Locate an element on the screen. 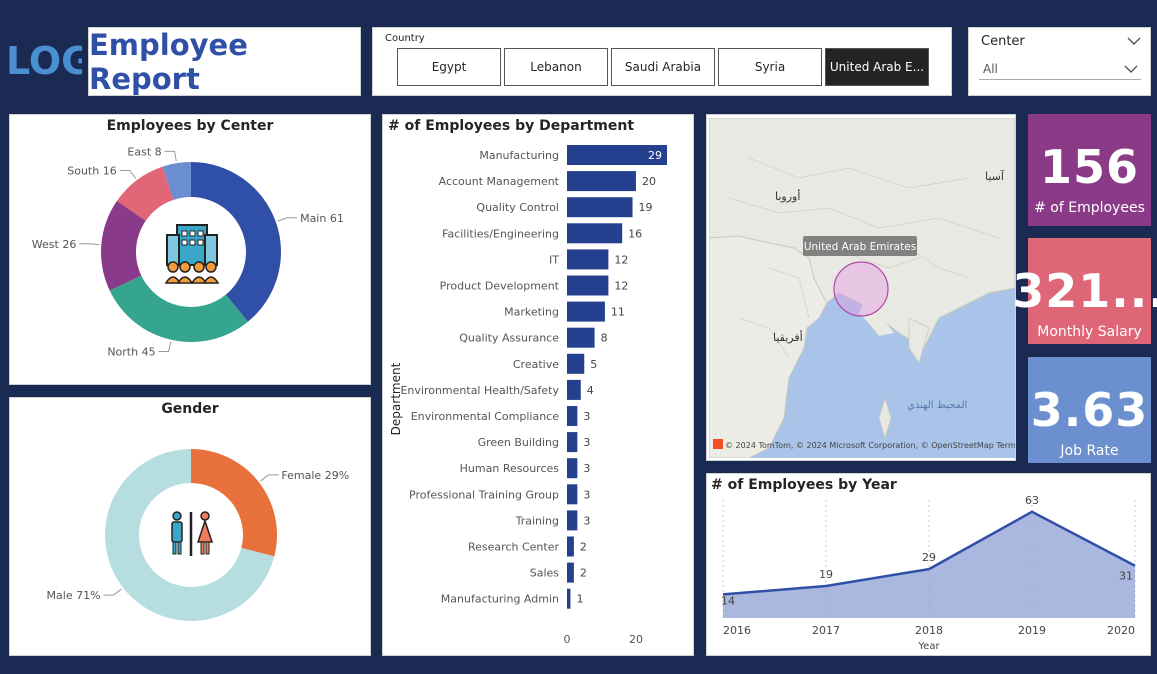 The height and width of the screenshot is (674, 1157). logo-text: LOGO is located at coordinates (44, 60).